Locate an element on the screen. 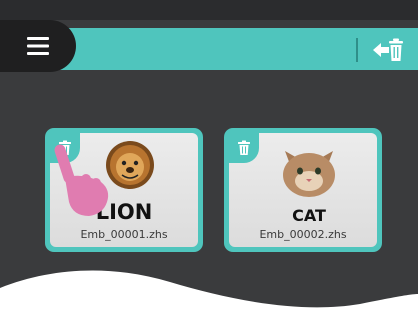  top-bezel is located at coordinates (209, 10).